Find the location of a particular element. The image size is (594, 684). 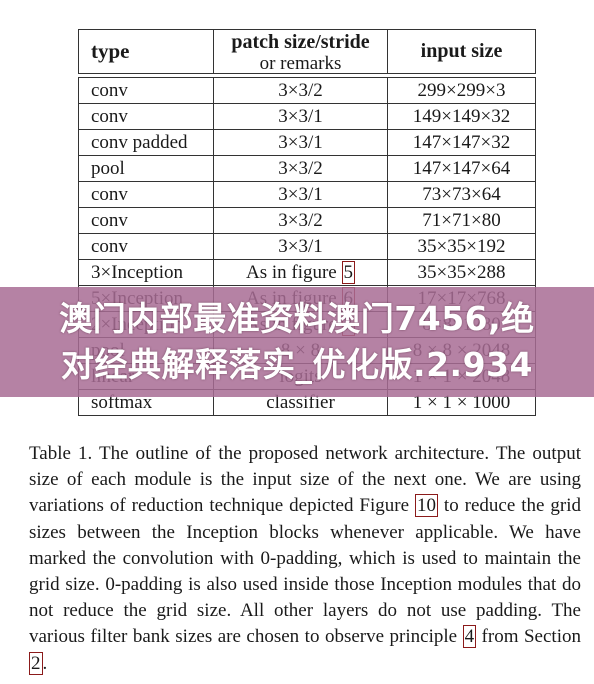

header-input-size: input size is located at coordinates (461, 51).